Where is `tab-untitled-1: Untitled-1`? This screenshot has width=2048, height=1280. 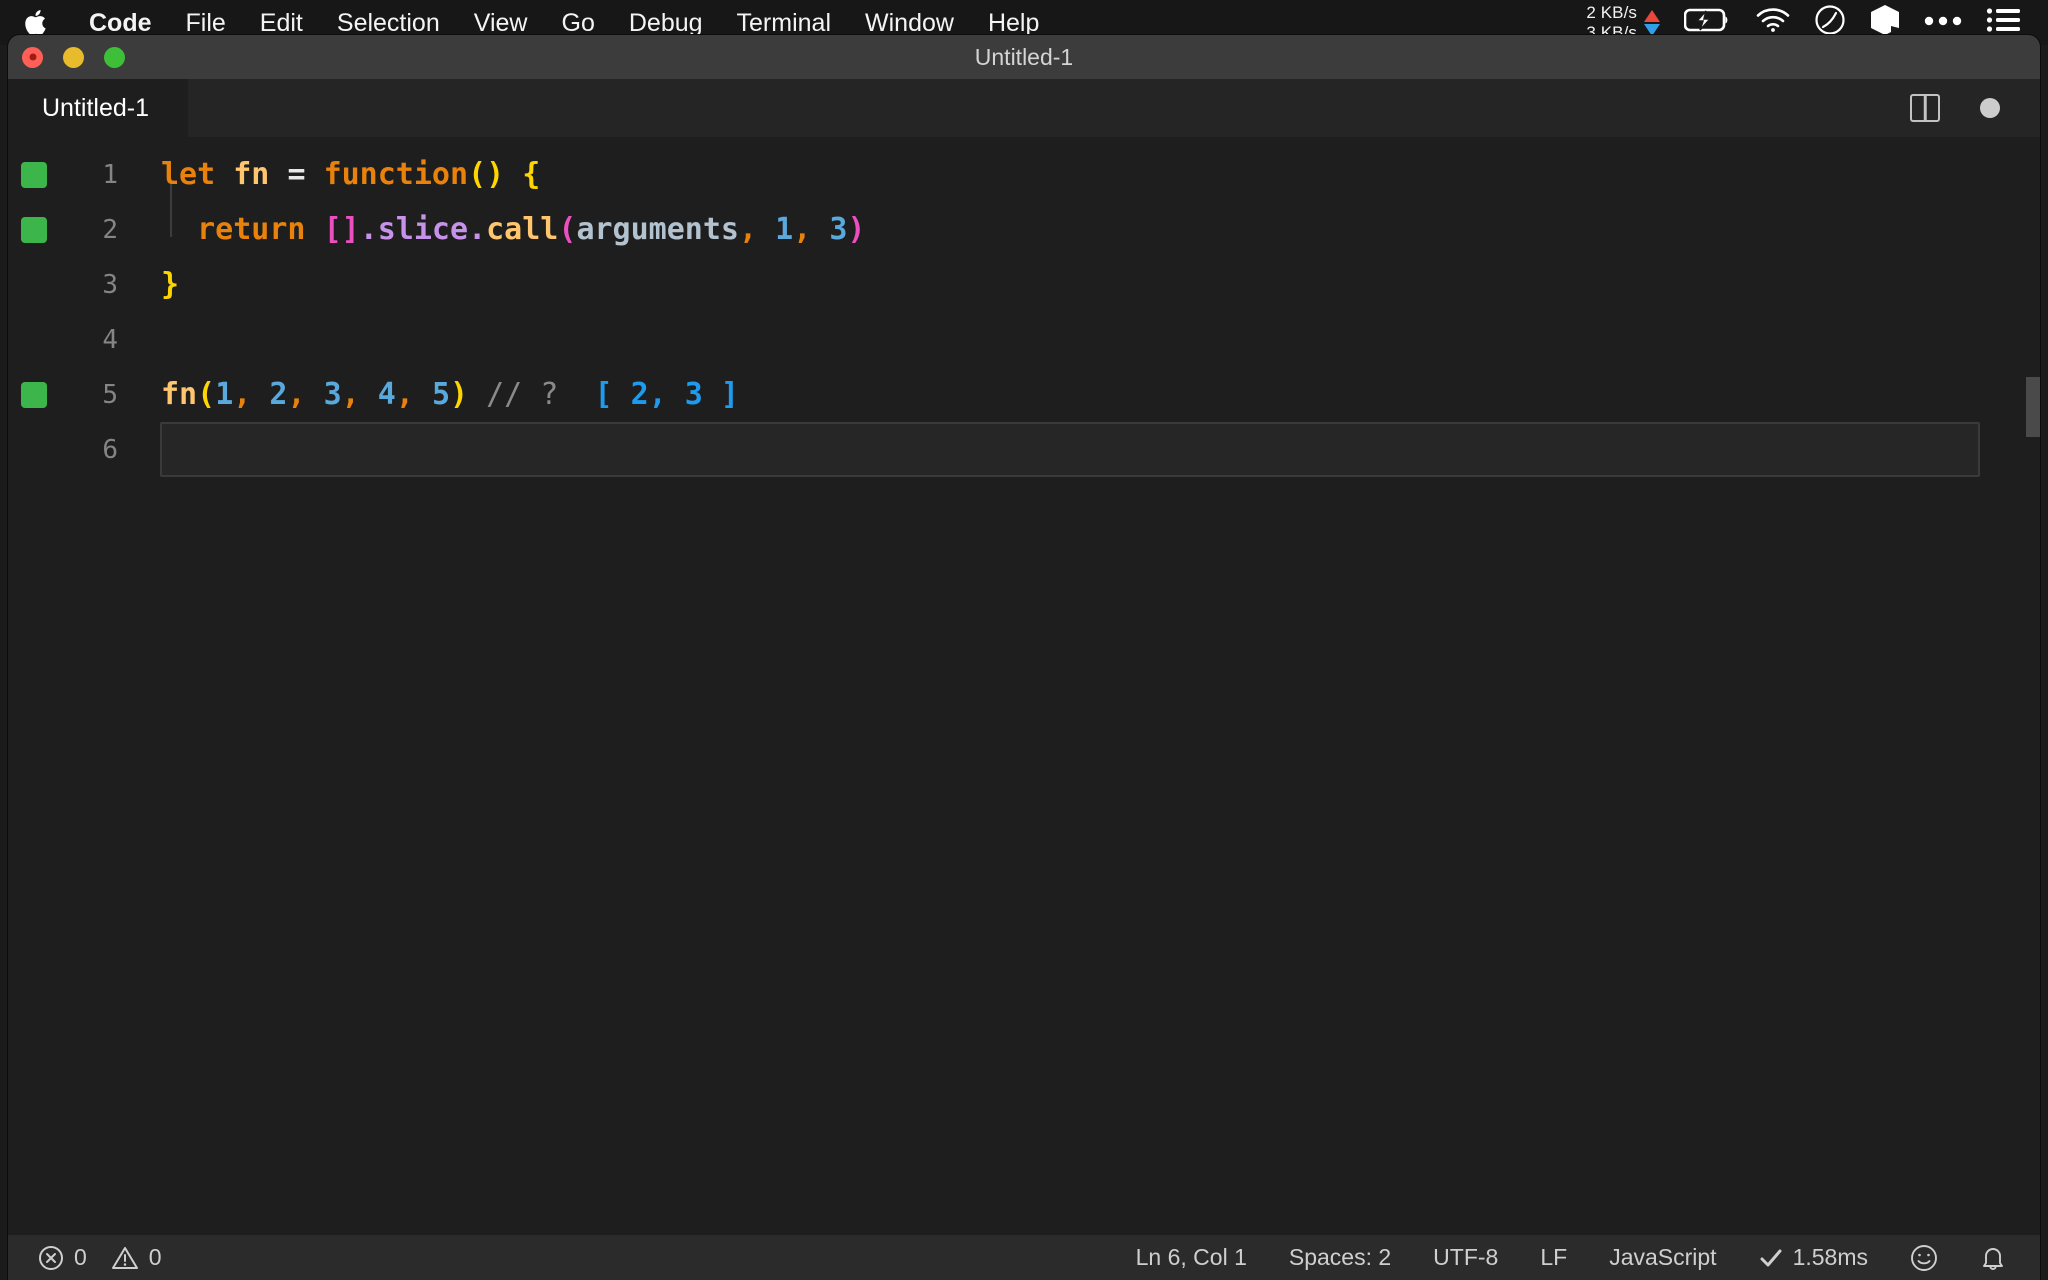 tab-untitled-1: Untitled-1 is located at coordinates (98, 108).